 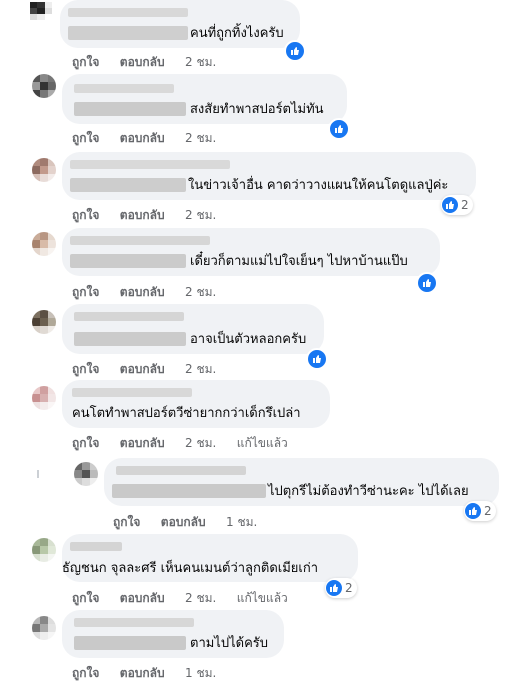 I want to click on comment-bubble: คนโตทำพาสปอร์ตวีซ่ายากกว่าเด็กรึเปล่า, so click(x=196, y=404).